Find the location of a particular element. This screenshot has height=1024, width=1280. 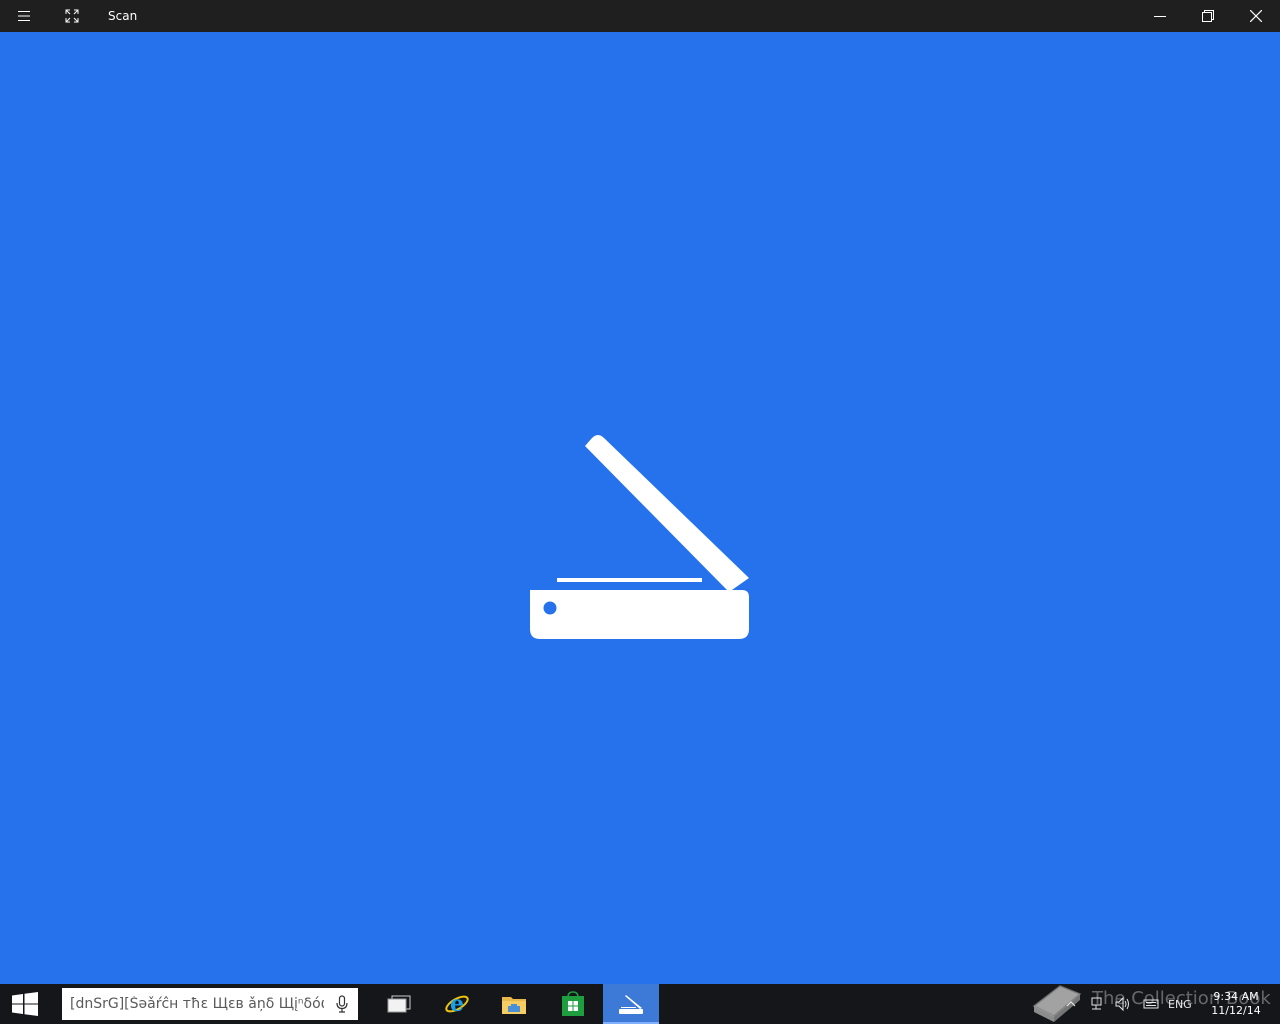

network-icon is located at coordinates (1096, 1003).